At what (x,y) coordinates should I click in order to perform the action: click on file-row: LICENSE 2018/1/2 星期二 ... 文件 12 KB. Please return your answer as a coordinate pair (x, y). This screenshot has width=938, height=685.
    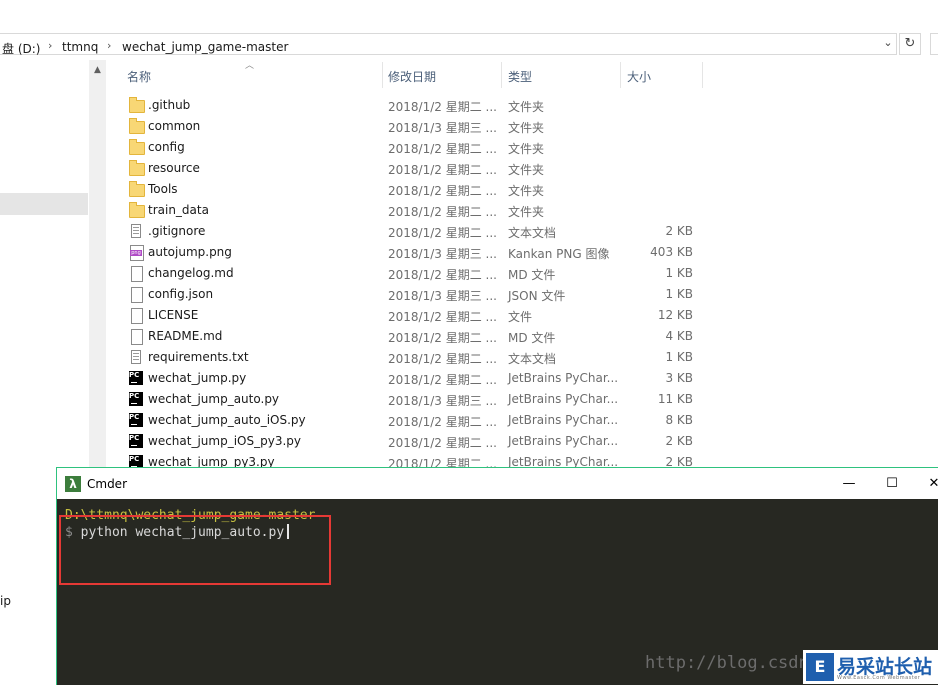
    Looking at the image, I should click on (407, 315).